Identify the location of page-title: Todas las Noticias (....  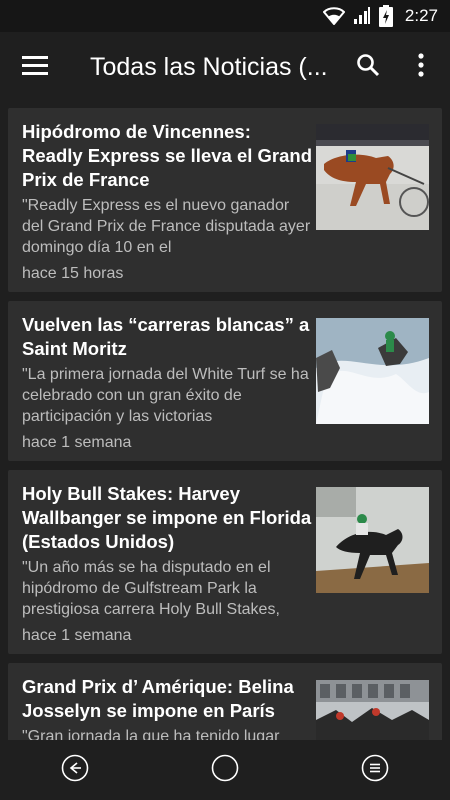
(209, 66).